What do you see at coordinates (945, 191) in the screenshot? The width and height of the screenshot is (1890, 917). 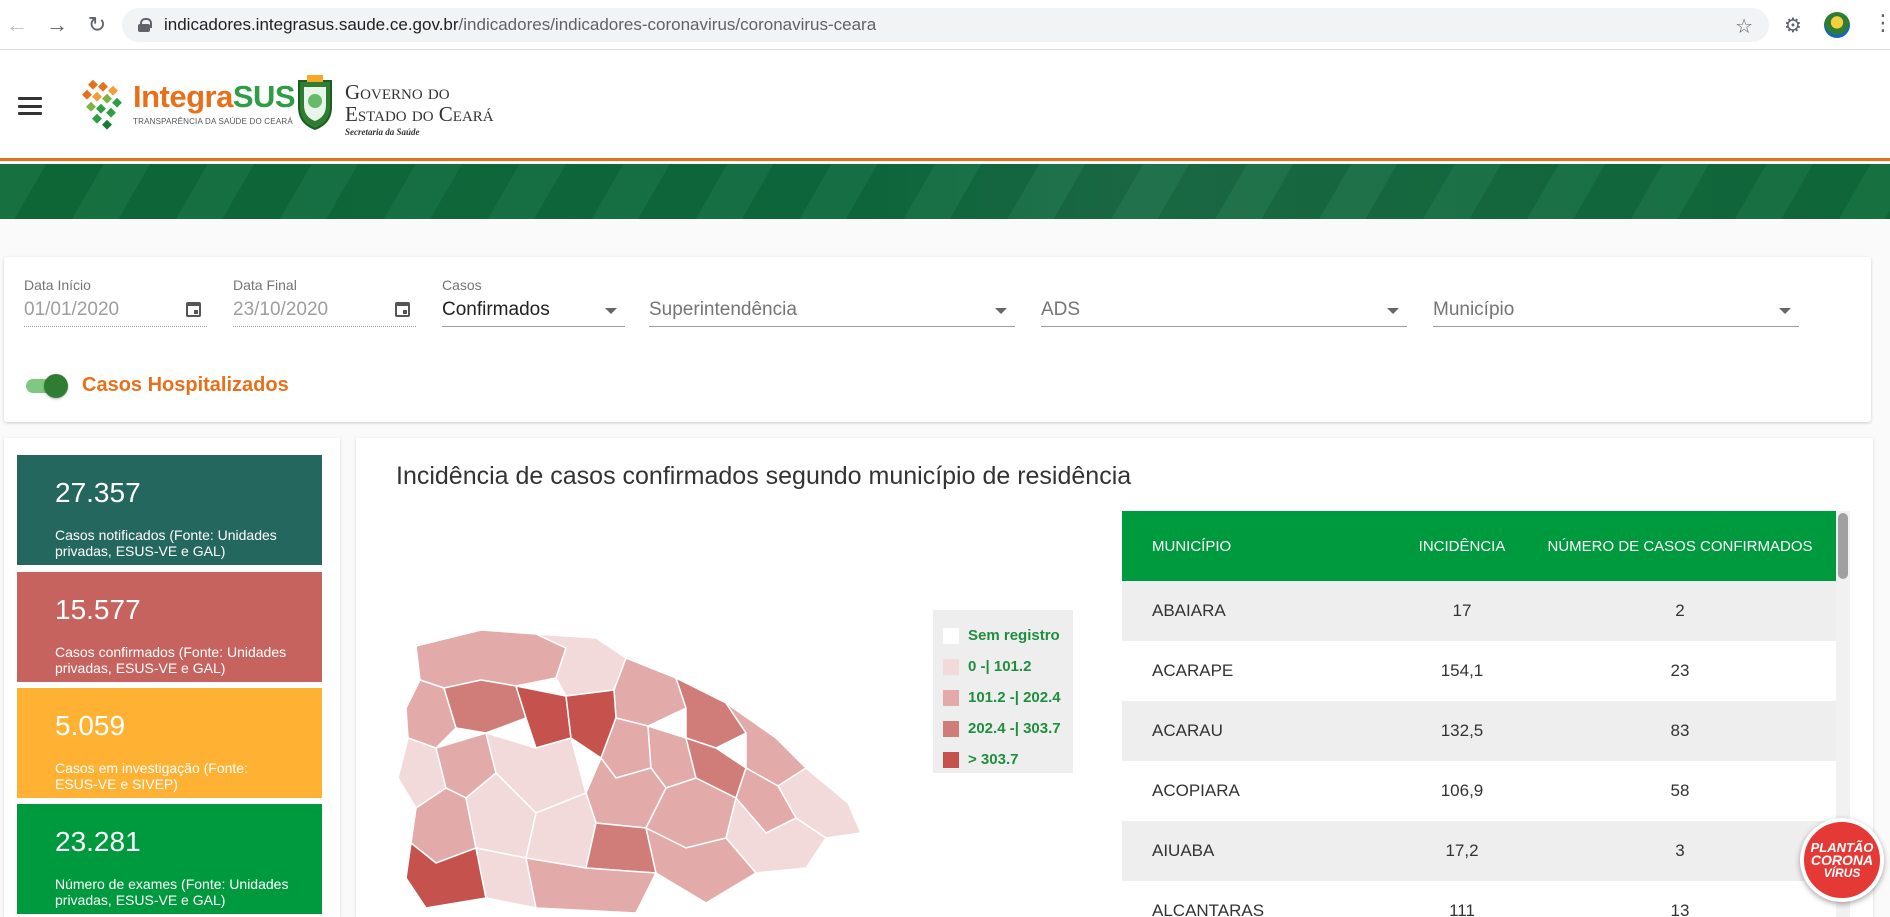 I see `hero-banner` at bounding box center [945, 191].